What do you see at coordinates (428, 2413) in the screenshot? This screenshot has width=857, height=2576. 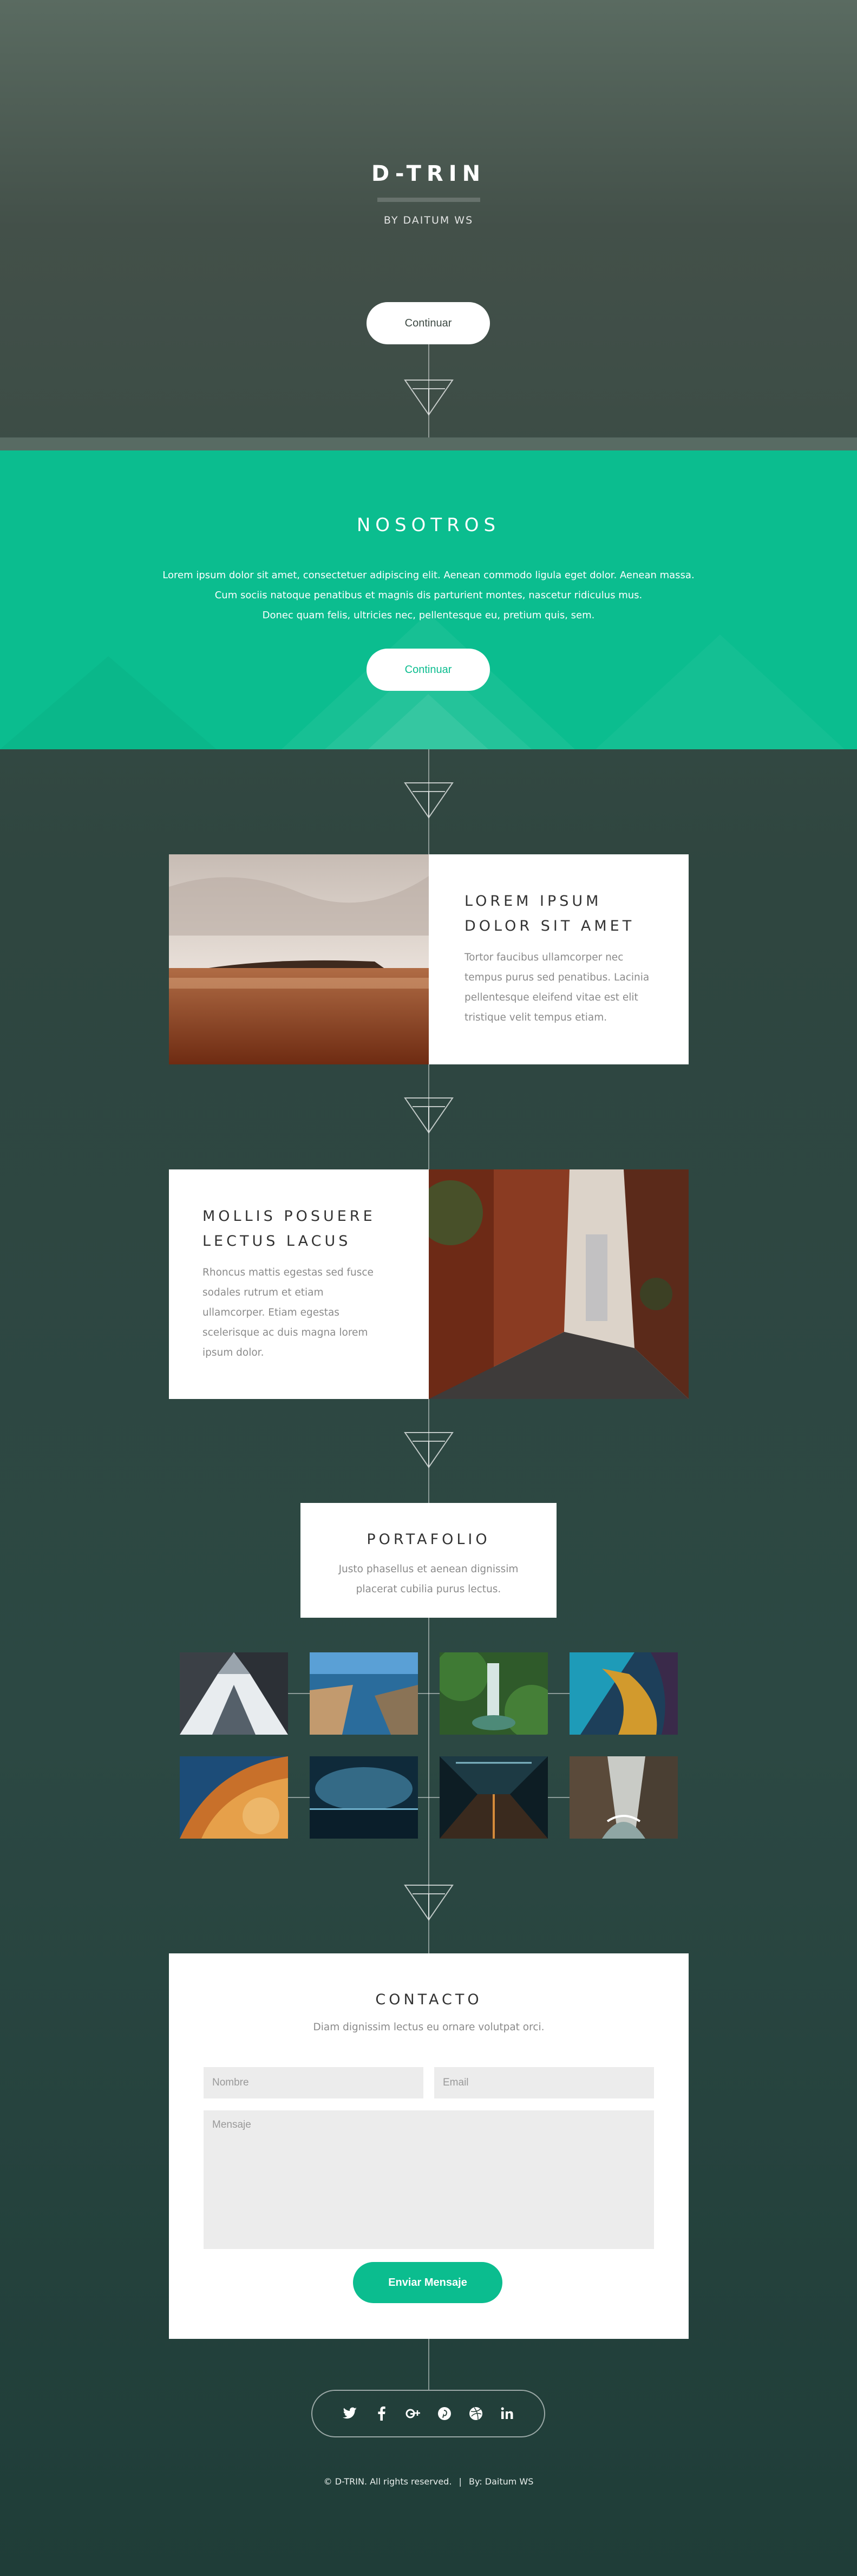 I see `social-links` at bounding box center [428, 2413].